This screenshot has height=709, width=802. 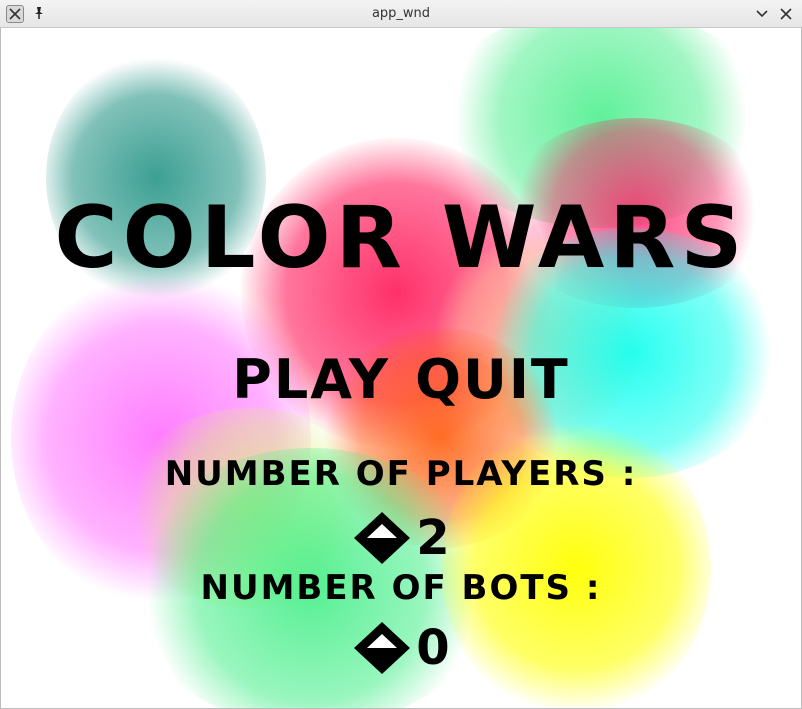 What do you see at coordinates (786, 14) in the screenshot?
I see `close-icon` at bounding box center [786, 14].